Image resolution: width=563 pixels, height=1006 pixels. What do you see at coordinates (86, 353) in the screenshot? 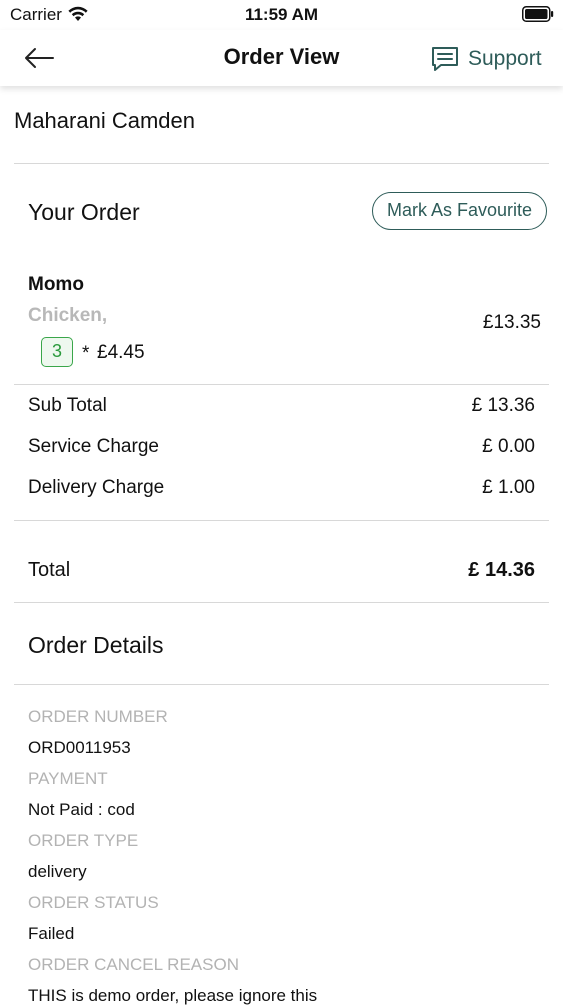
I see `multiply-sign: *` at bounding box center [86, 353].